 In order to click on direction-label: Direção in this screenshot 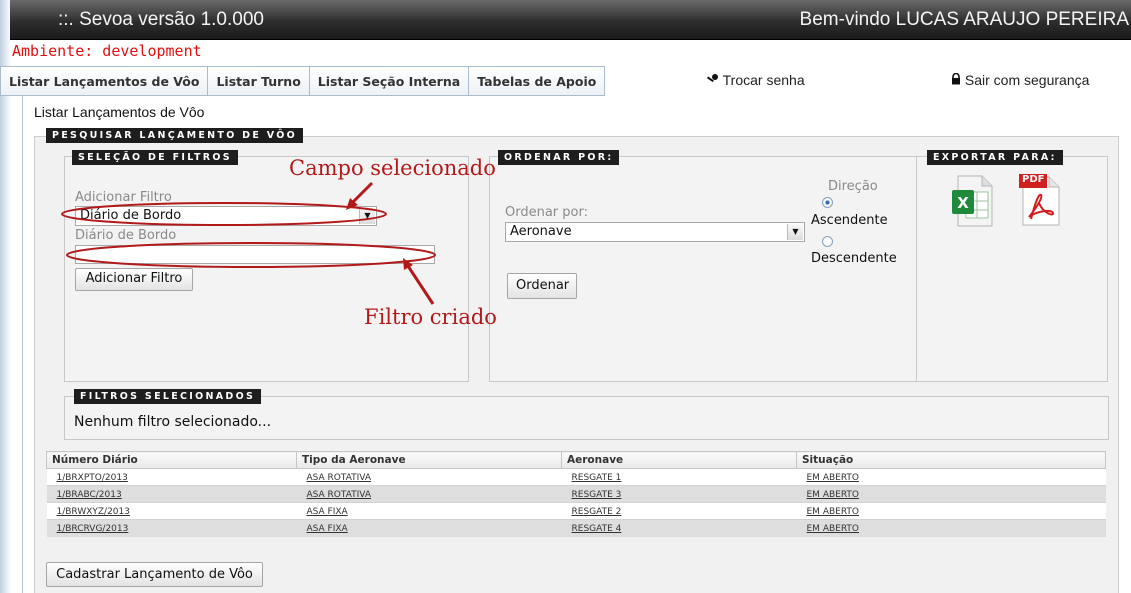, I will do `click(853, 186)`.